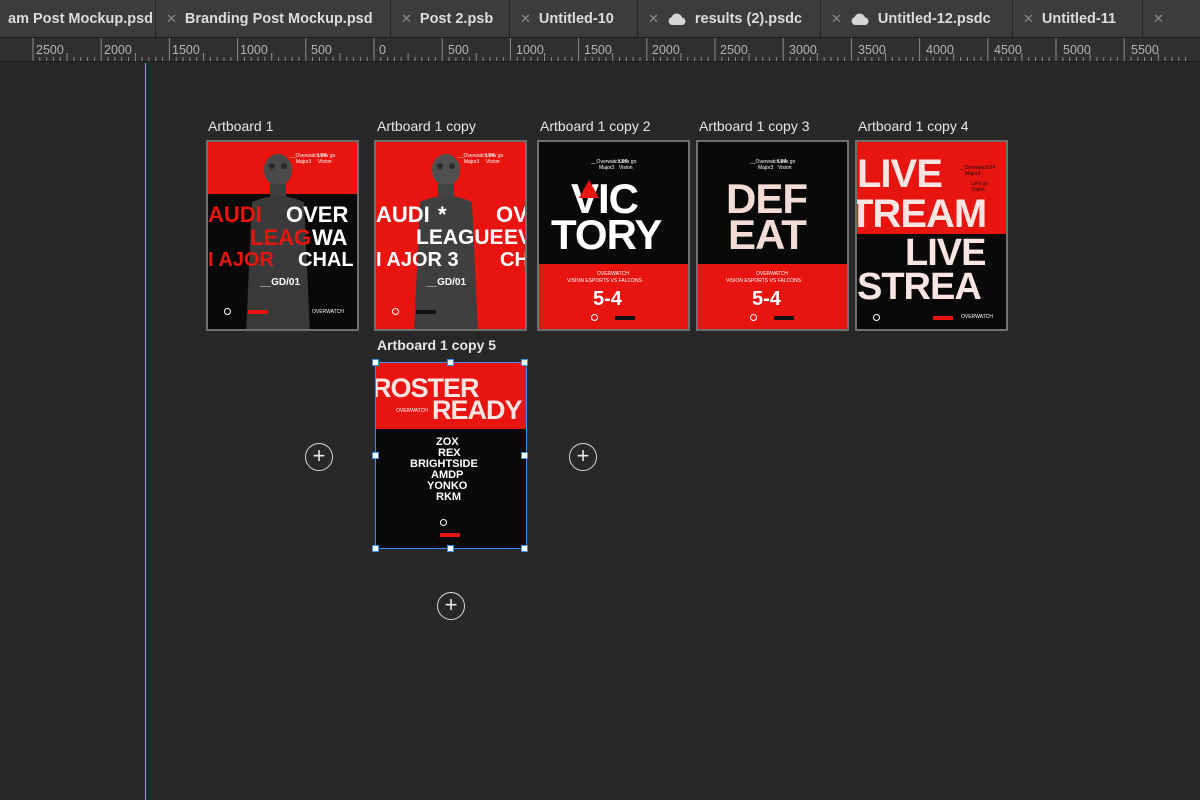 The width and height of the screenshot is (1200, 800). I want to click on resize-handle-top-left, so click(375, 362).